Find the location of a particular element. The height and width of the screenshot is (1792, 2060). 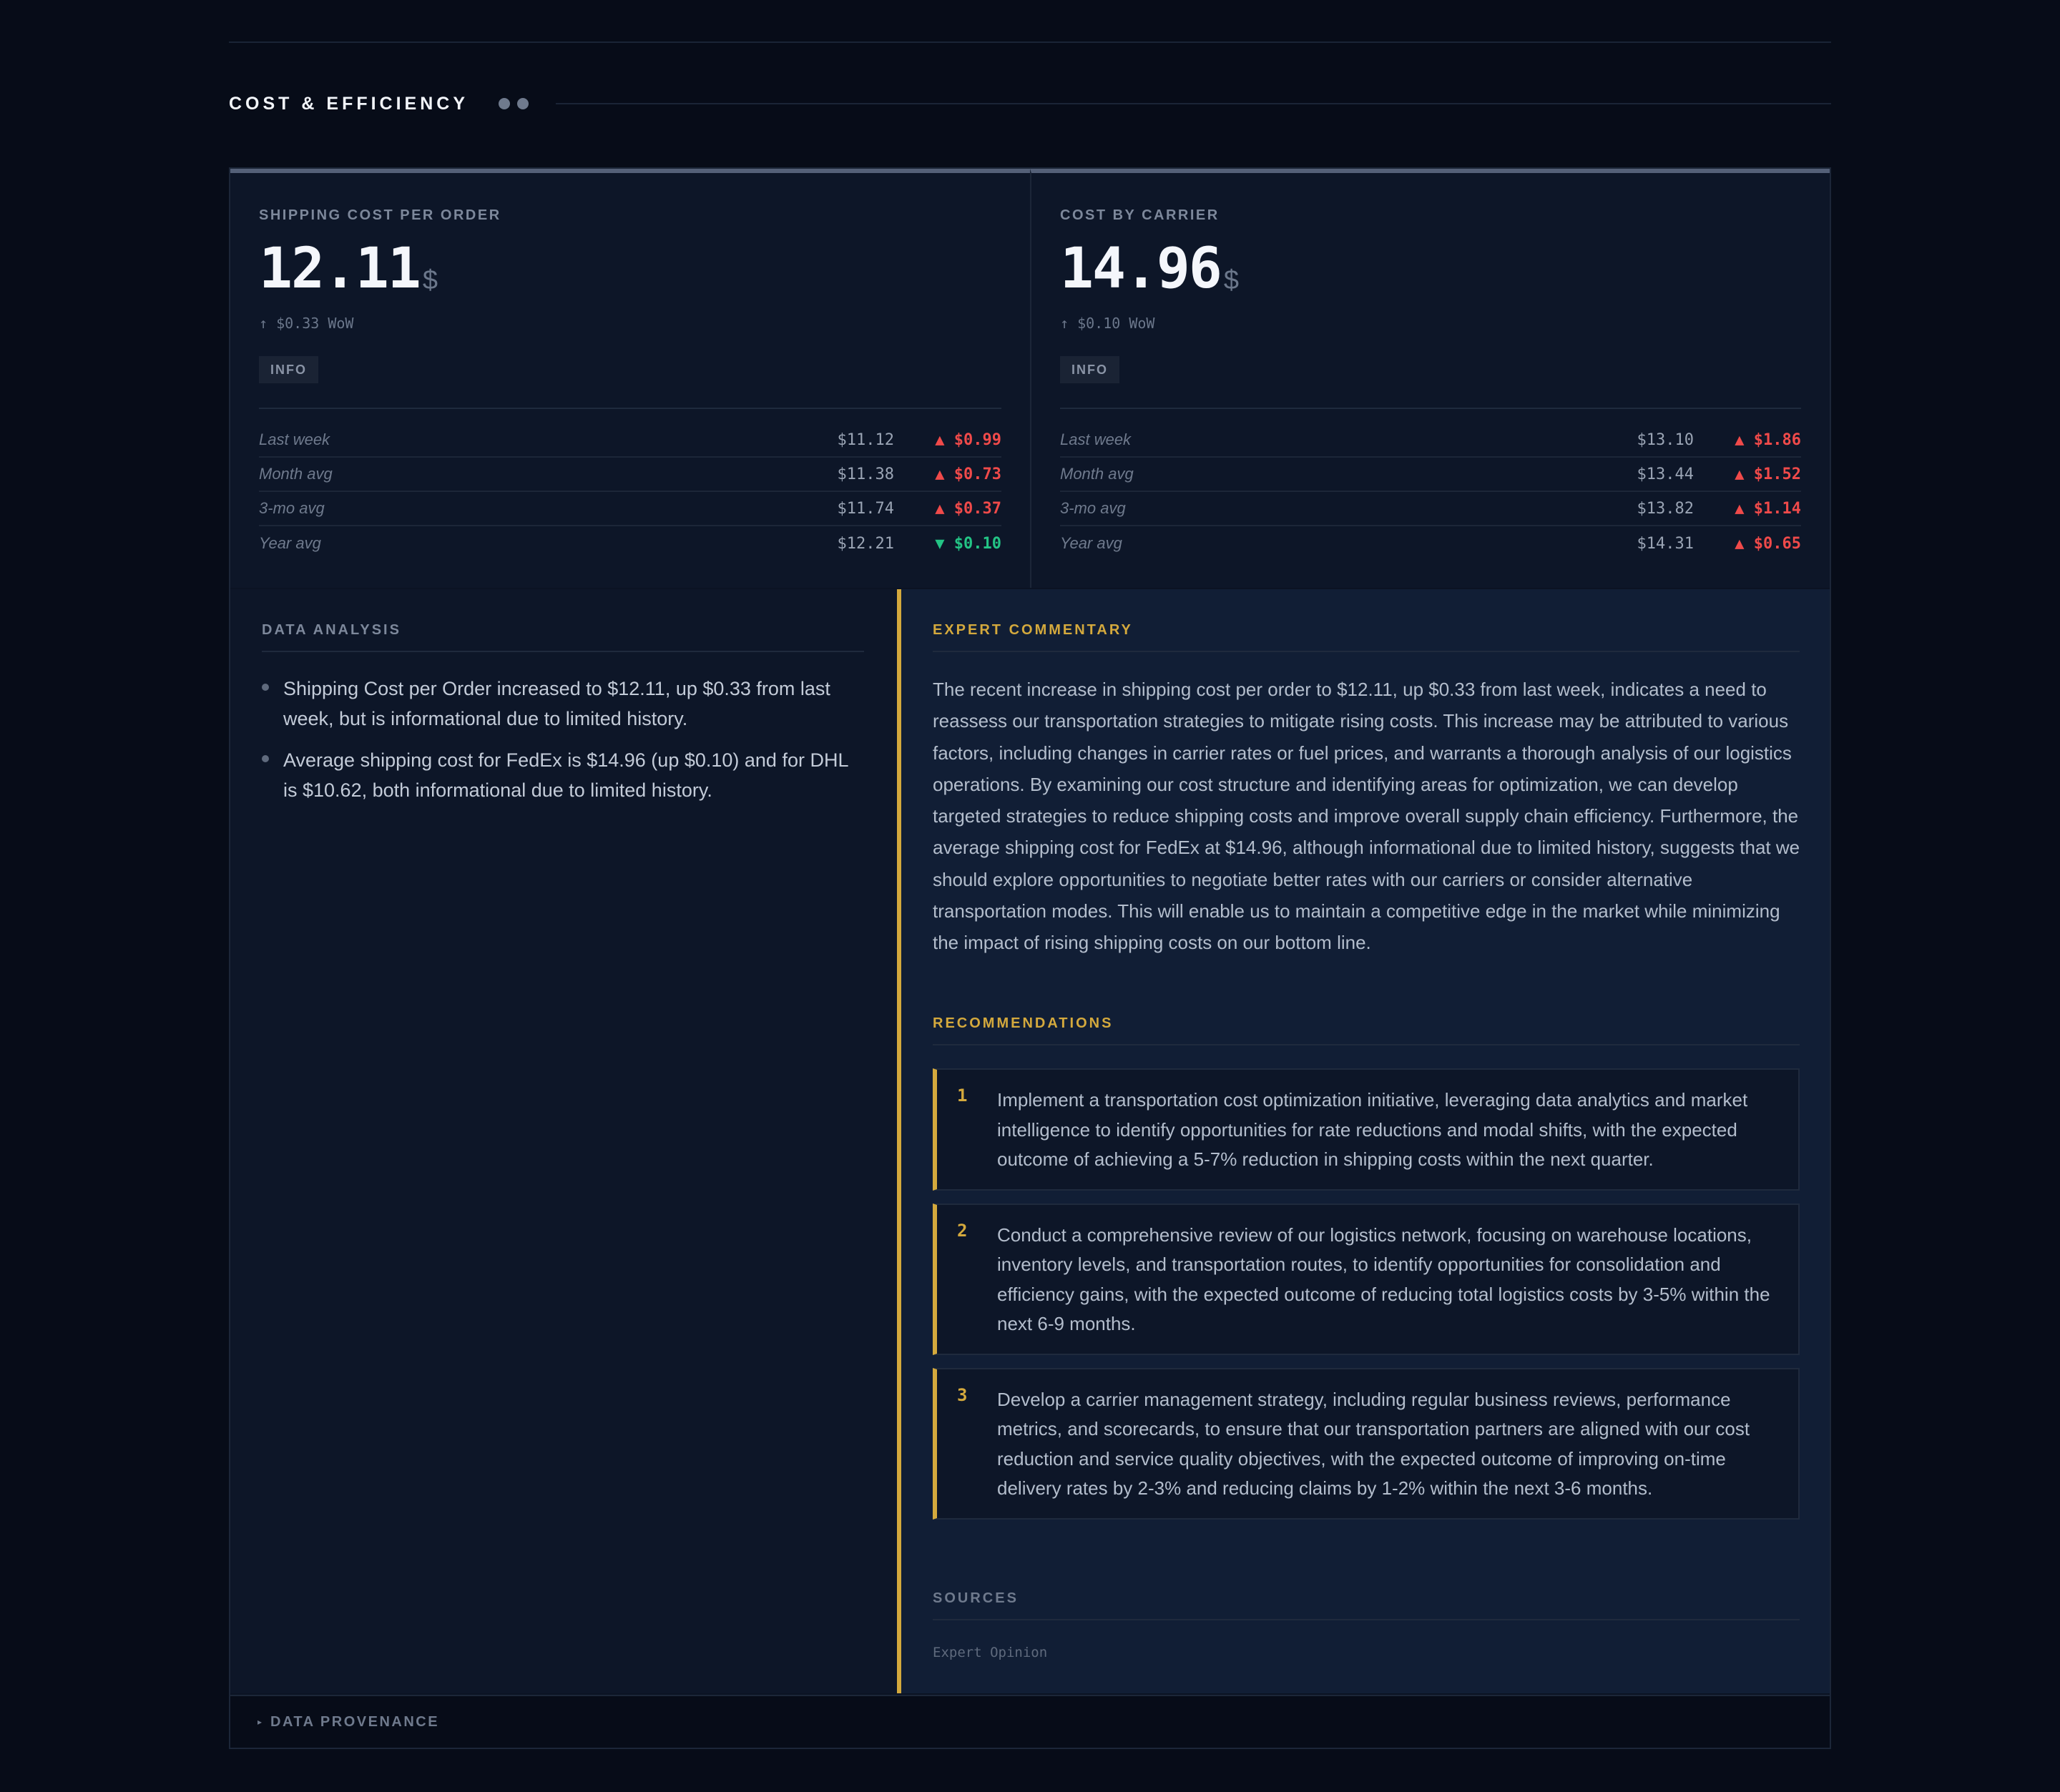

data-provenance-toggle: ▸ DATA PROVENANCE is located at coordinates (1030, 1721).